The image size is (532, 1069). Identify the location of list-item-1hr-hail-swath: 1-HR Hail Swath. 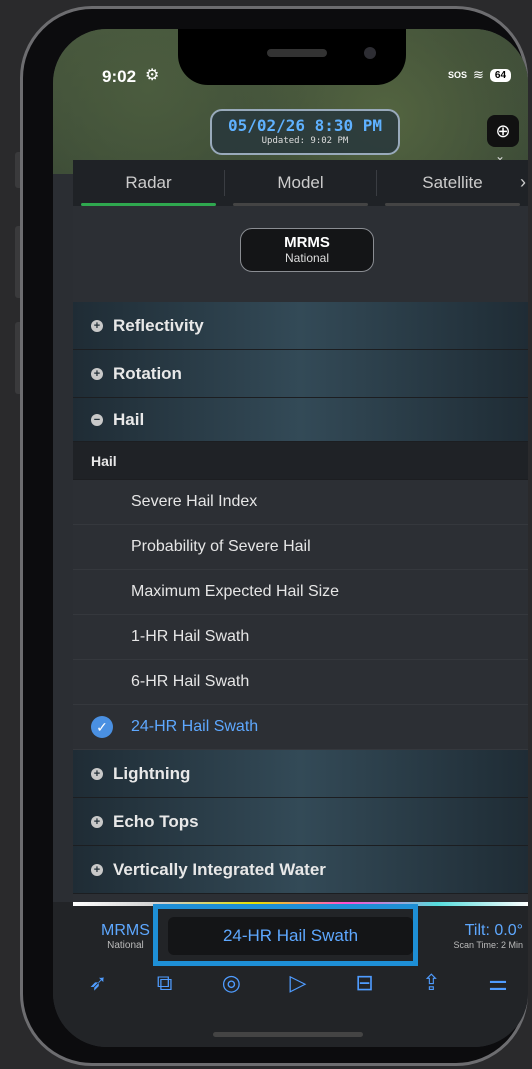
(300, 637).